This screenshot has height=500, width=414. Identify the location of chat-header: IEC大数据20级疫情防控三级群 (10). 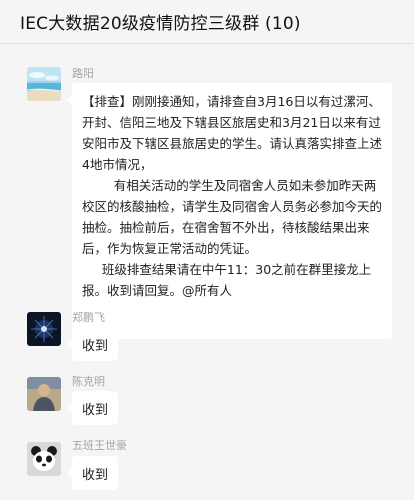
(207, 22).